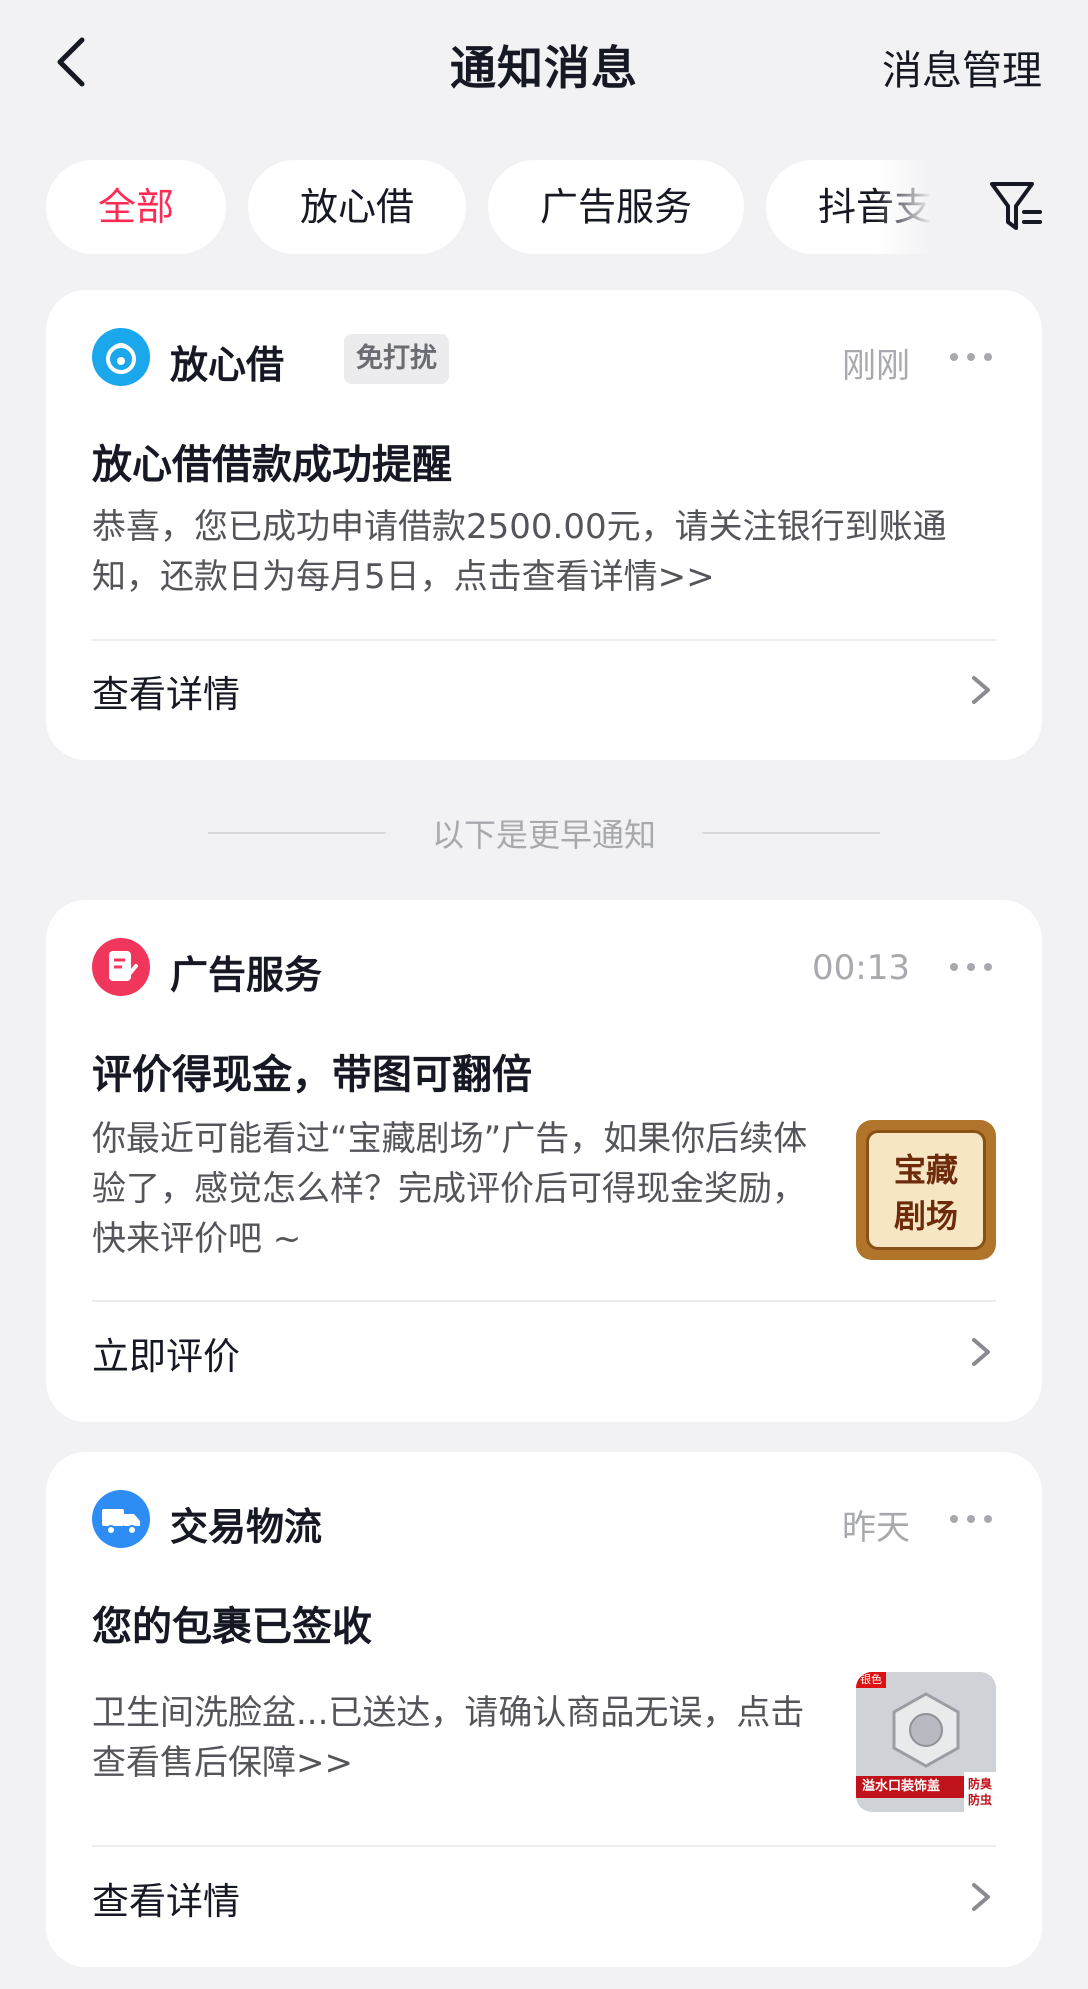 This screenshot has height=1989, width=1088. What do you see at coordinates (791, 833) in the screenshot?
I see `separator-line-right` at bounding box center [791, 833].